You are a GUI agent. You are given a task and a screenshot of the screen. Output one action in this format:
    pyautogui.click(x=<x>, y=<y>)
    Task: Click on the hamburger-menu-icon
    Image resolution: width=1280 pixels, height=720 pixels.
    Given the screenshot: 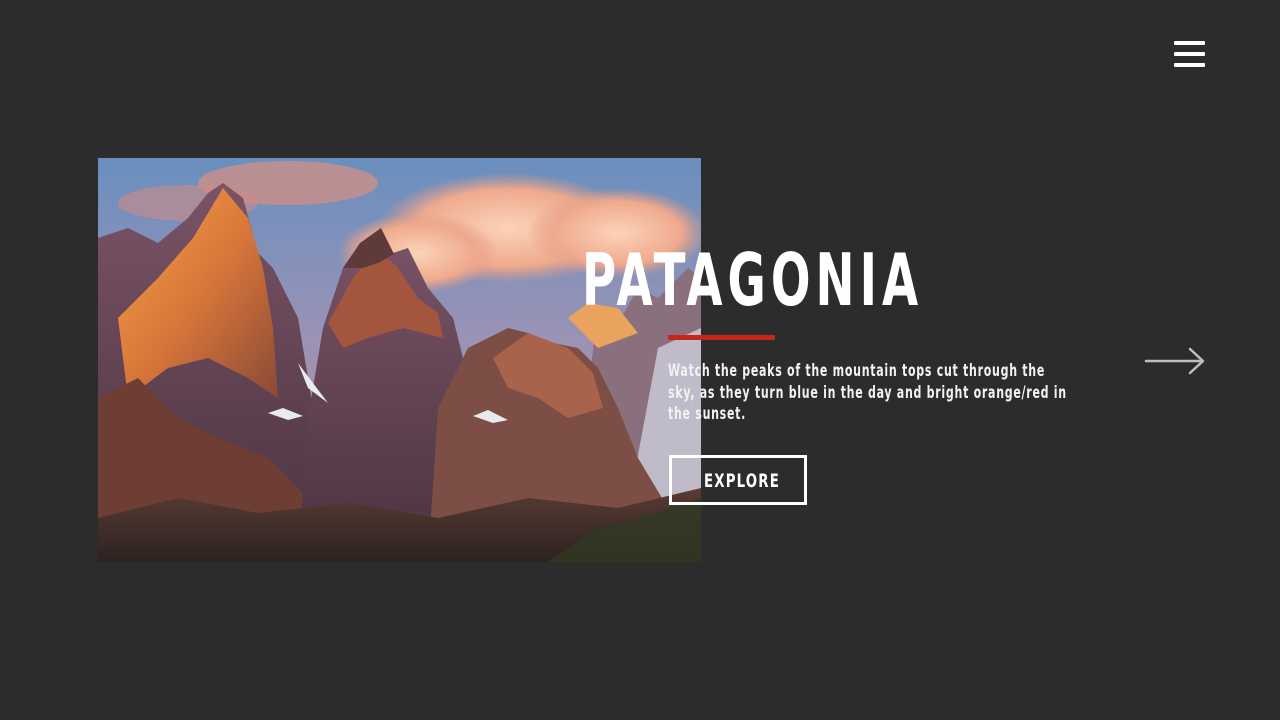 What is the action you would take?
    pyautogui.click(x=1189, y=54)
    